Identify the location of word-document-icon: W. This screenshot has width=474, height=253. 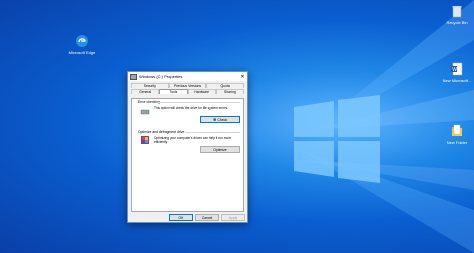
(457, 69).